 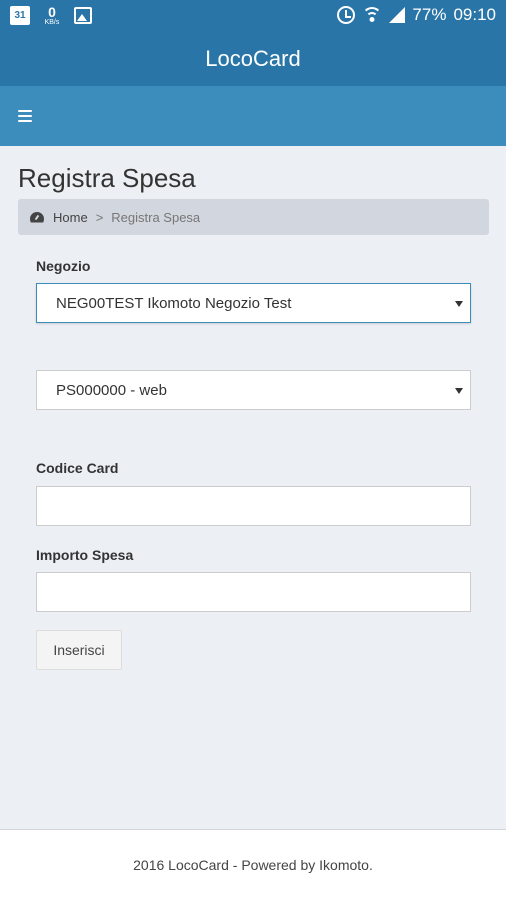 What do you see at coordinates (372, 15) in the screenshot?
I see `wifi-icon` at bounding box center [372, 15].